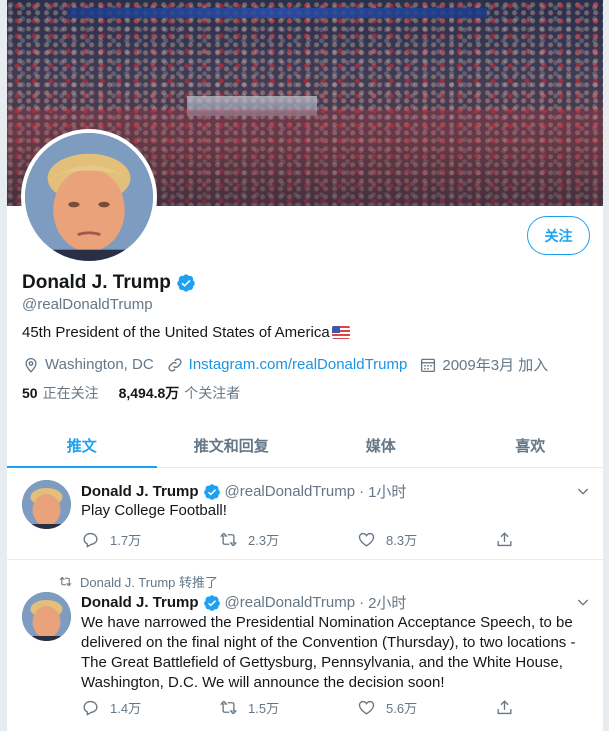 The image size is (609, 731). I want to click on banner-stage-strip, so click(277, 13).